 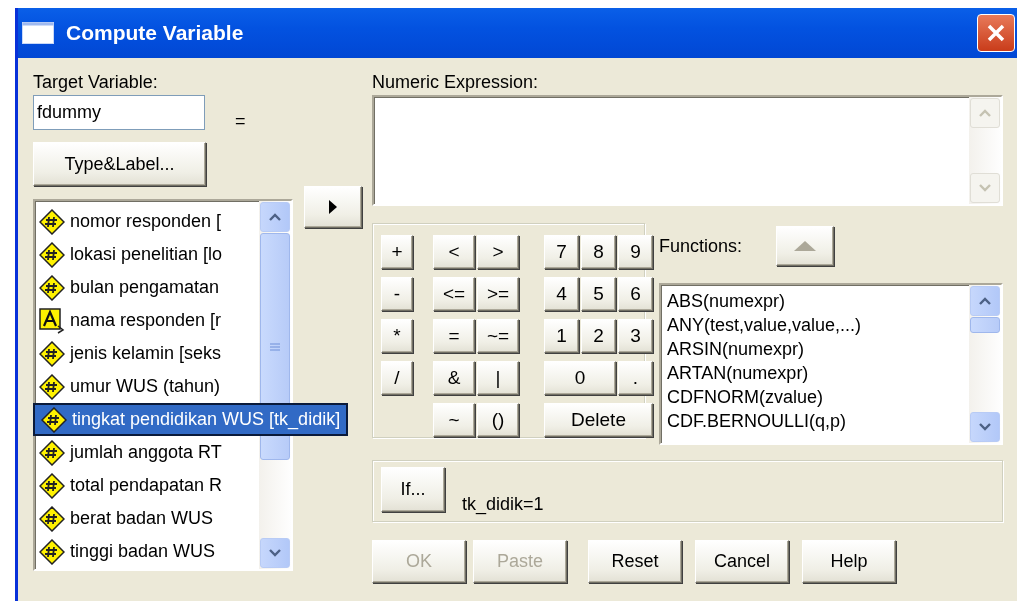 I want to click on move-up-button, so click(x=805, y=246).